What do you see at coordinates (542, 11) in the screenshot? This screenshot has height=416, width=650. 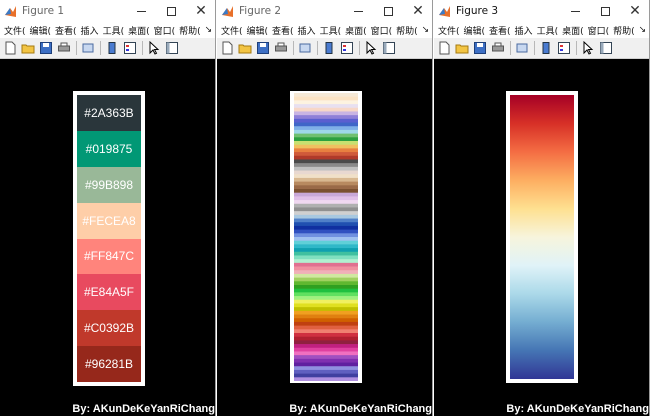 I see `figure-3-titlebar: Figure 3 ✕` at bounding box center [542, 11].